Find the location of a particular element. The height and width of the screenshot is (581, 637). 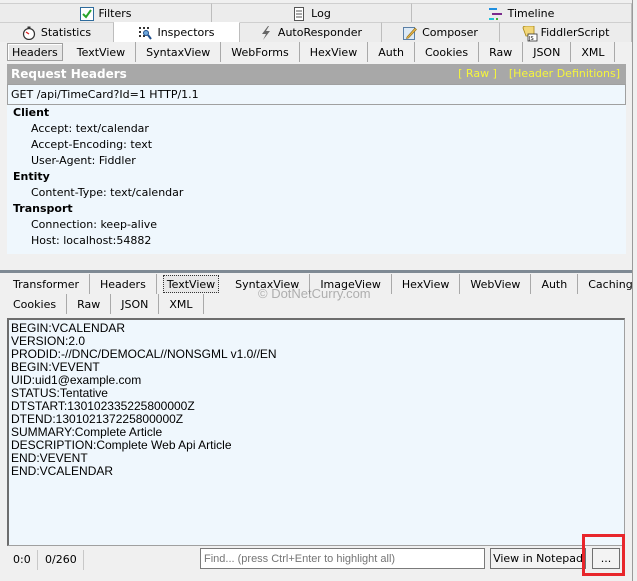

header-item: Accept: text/calendar is located at coordinates (90, 128).